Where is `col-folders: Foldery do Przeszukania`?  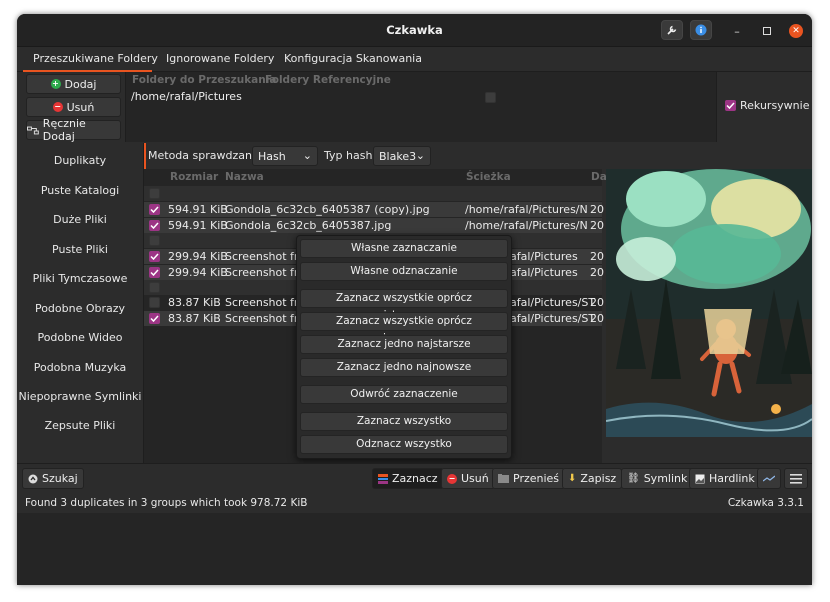
col-folders: Foldery do Przeszukania is located at coordinates (204, 80).